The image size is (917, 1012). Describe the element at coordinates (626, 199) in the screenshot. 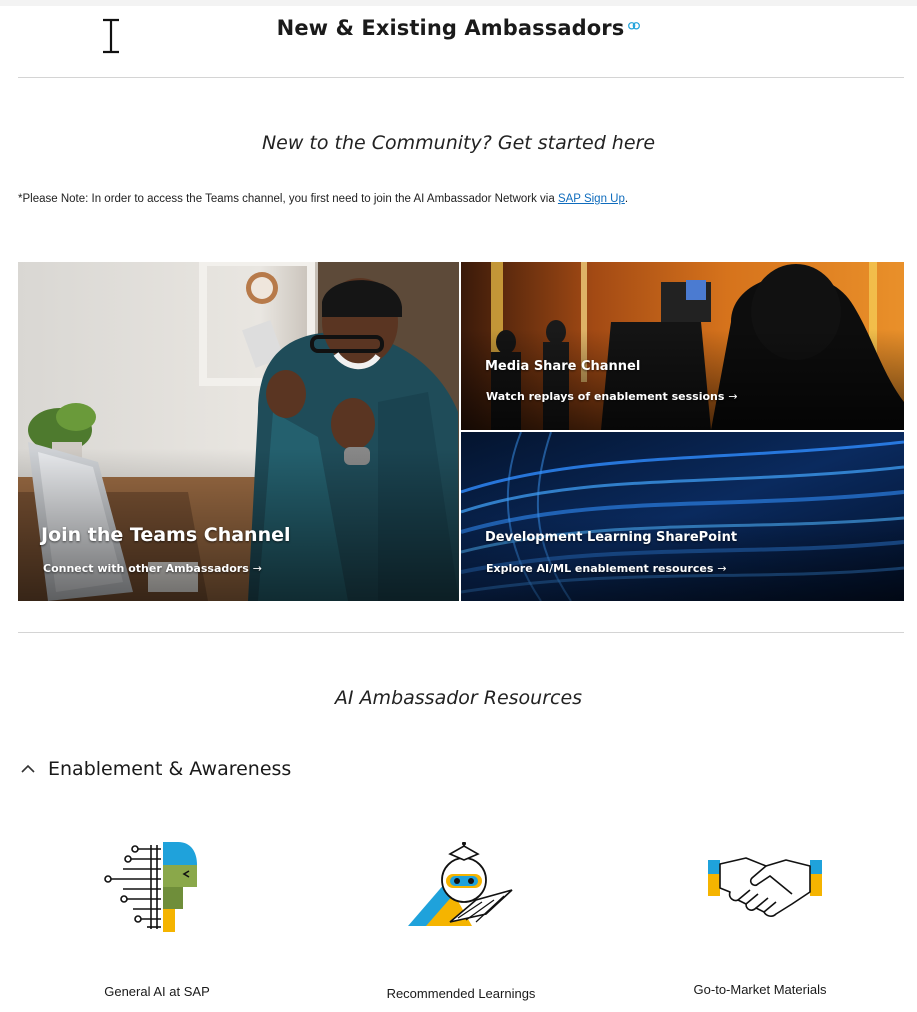

I see `note-suffix: .` at that location.